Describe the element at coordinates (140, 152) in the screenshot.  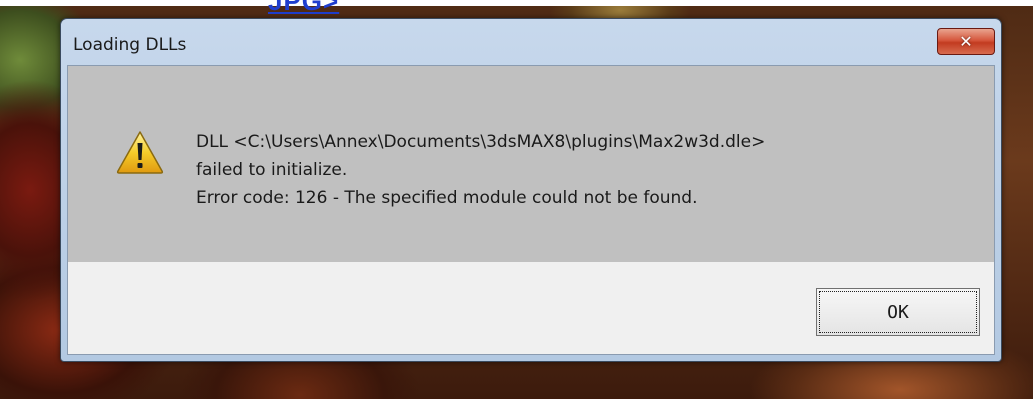
I see `warning-icon` at that location.